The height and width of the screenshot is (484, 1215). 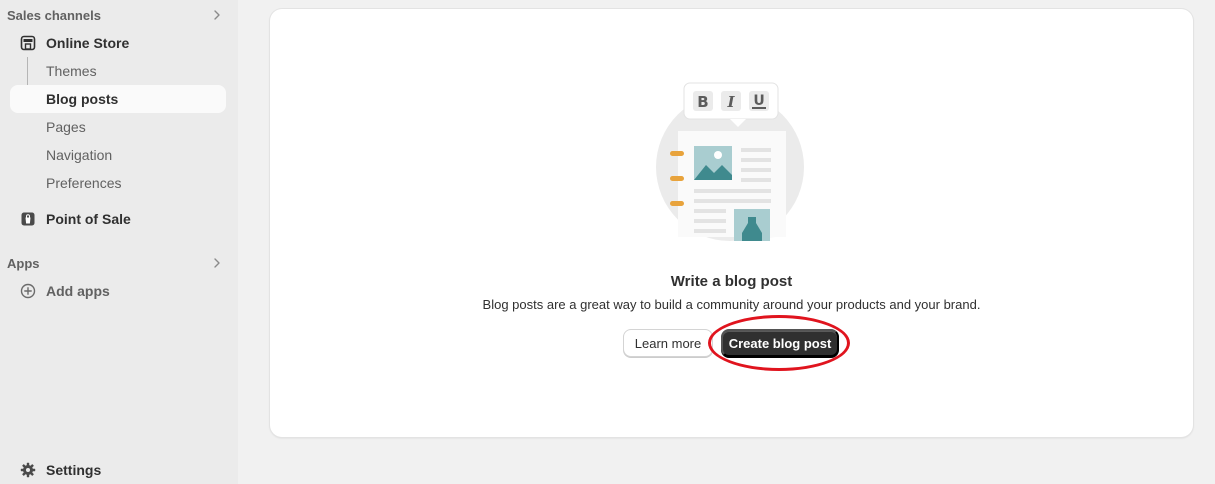 I want to click on sidebar-item-label: Themes, so click(x=71, y=71).